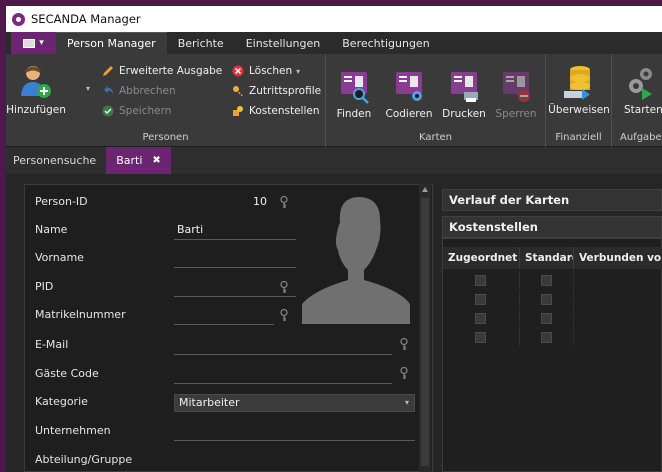 This screenshot has height=472, width=662. I want to click on column-verbunden: Verbunden vo, so click(618, 258).